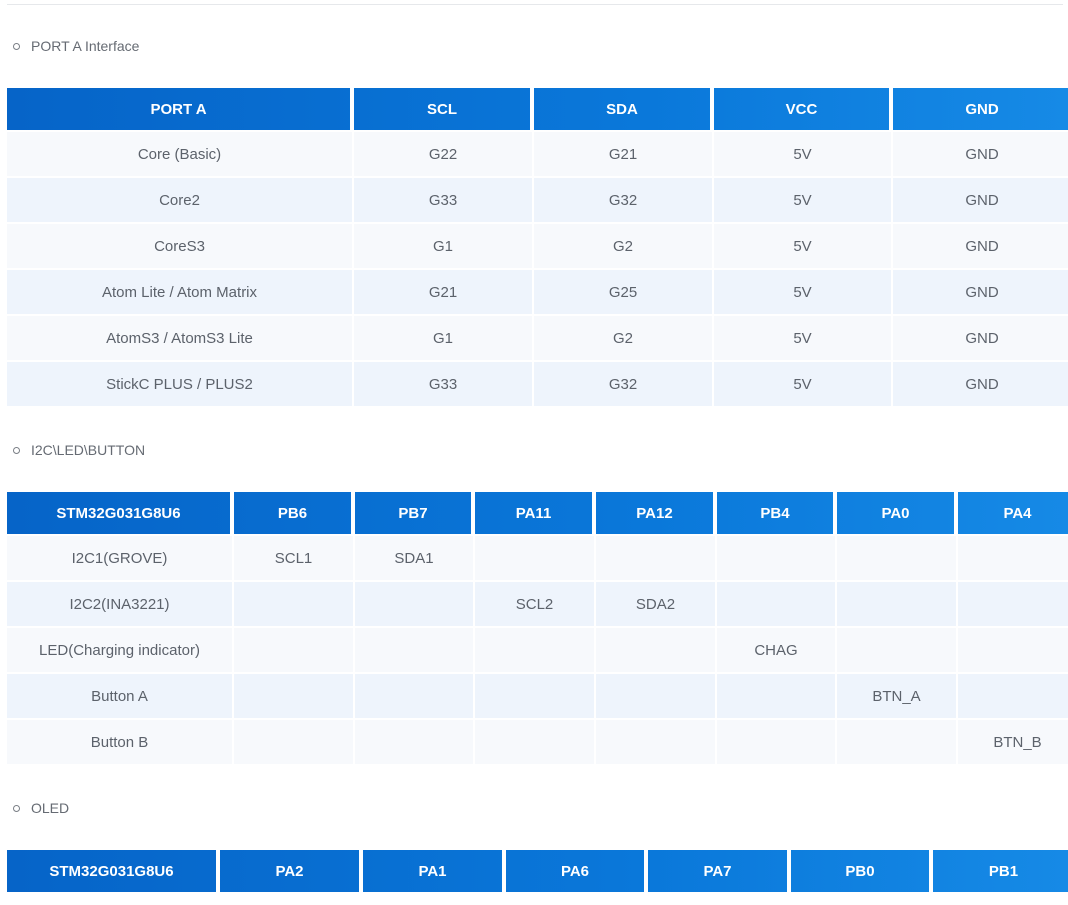 This screenshot has width=1068, height=905. I want to click on column-header: PA4, so click(1017, 513).